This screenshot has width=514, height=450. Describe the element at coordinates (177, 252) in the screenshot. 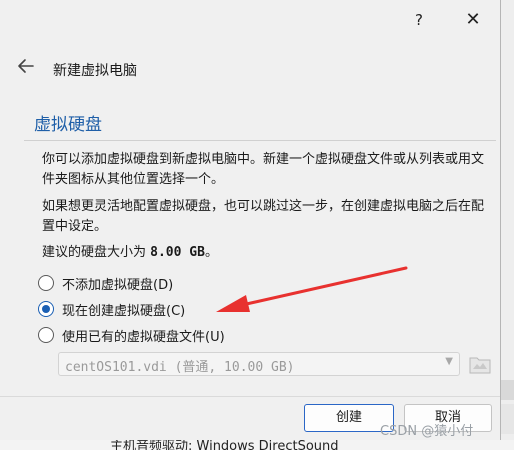

I see `recommended-size-value: 8.00 GB` at that location.